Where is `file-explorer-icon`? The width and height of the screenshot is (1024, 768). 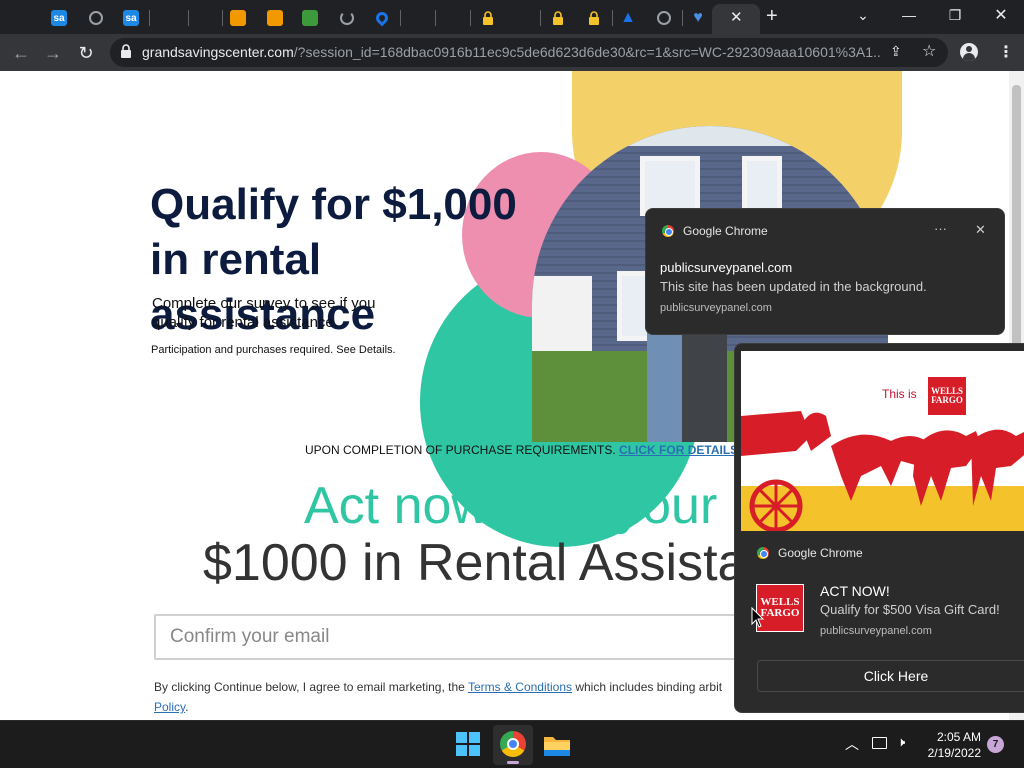
file-explorer-icon is located at coordinates (557, 747).